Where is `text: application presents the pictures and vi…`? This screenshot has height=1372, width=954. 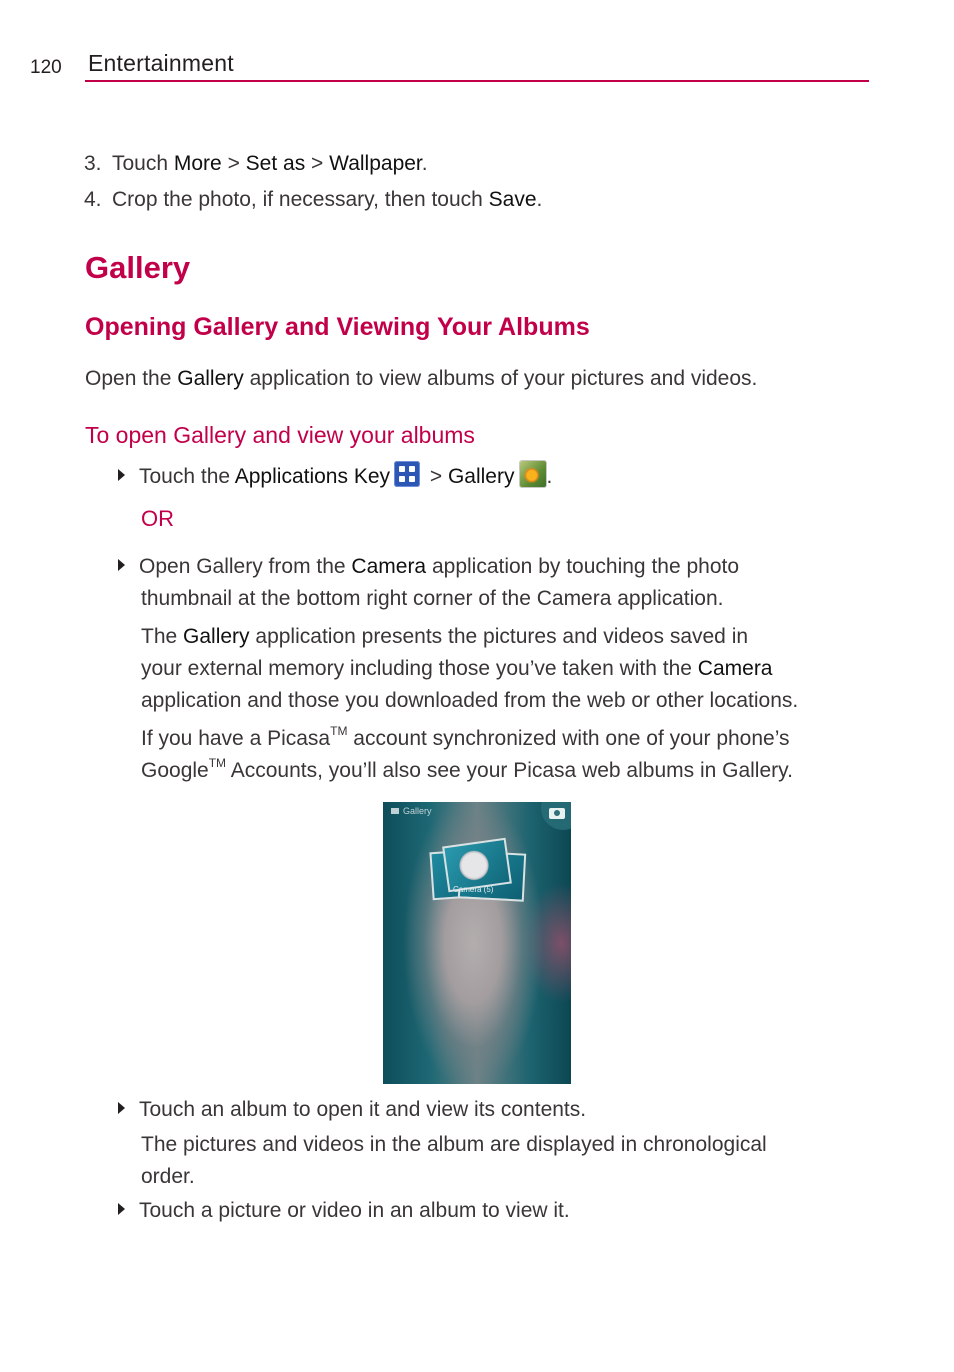
text: application presents the pictures and vi… is located at coordinates (499, 636).